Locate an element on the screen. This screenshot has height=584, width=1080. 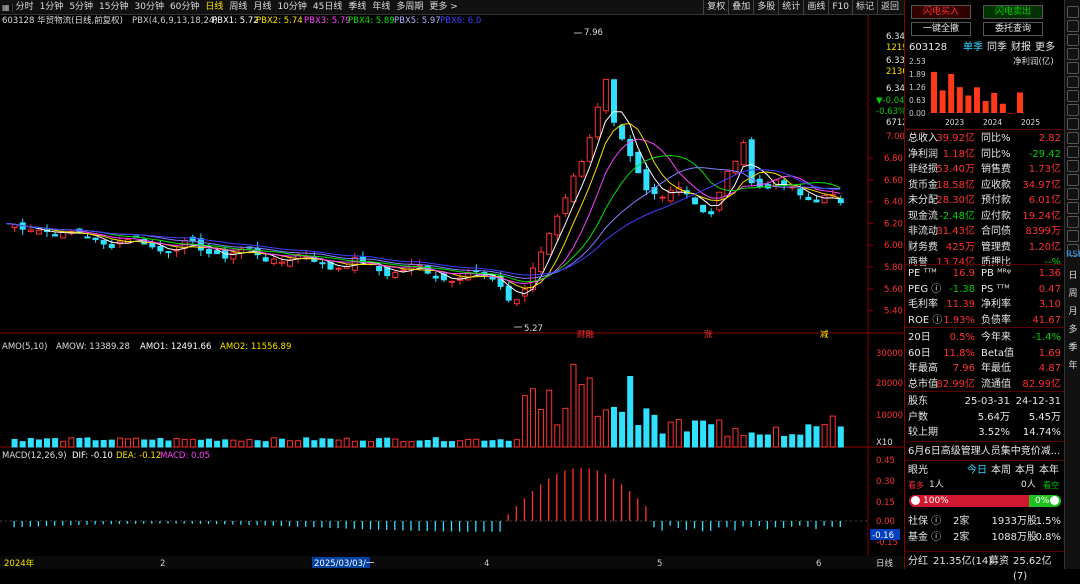
amo-volume-bars is located at coordinates (427, 405).